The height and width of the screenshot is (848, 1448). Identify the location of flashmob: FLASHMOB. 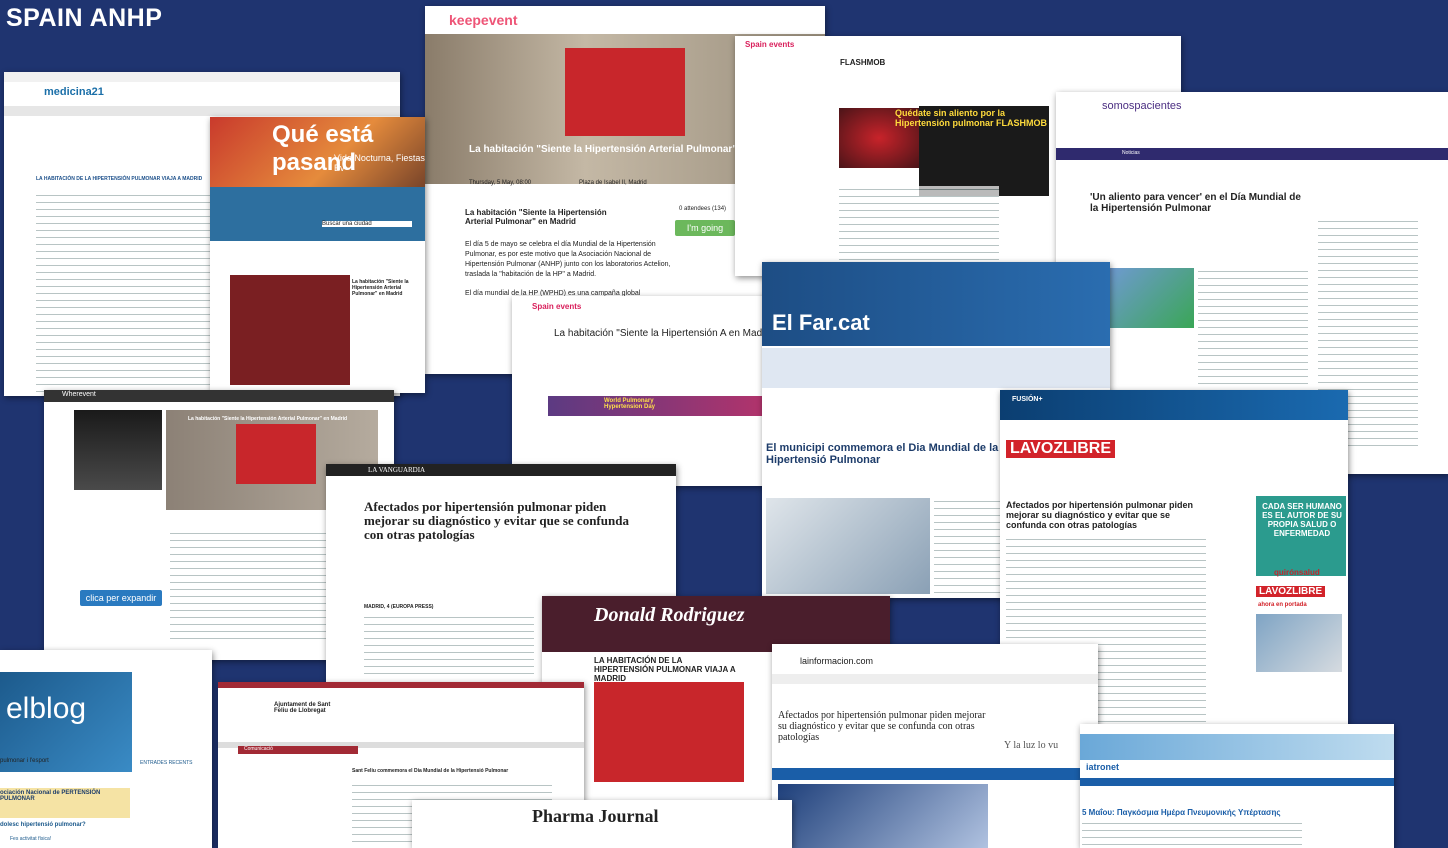
(863, 62).